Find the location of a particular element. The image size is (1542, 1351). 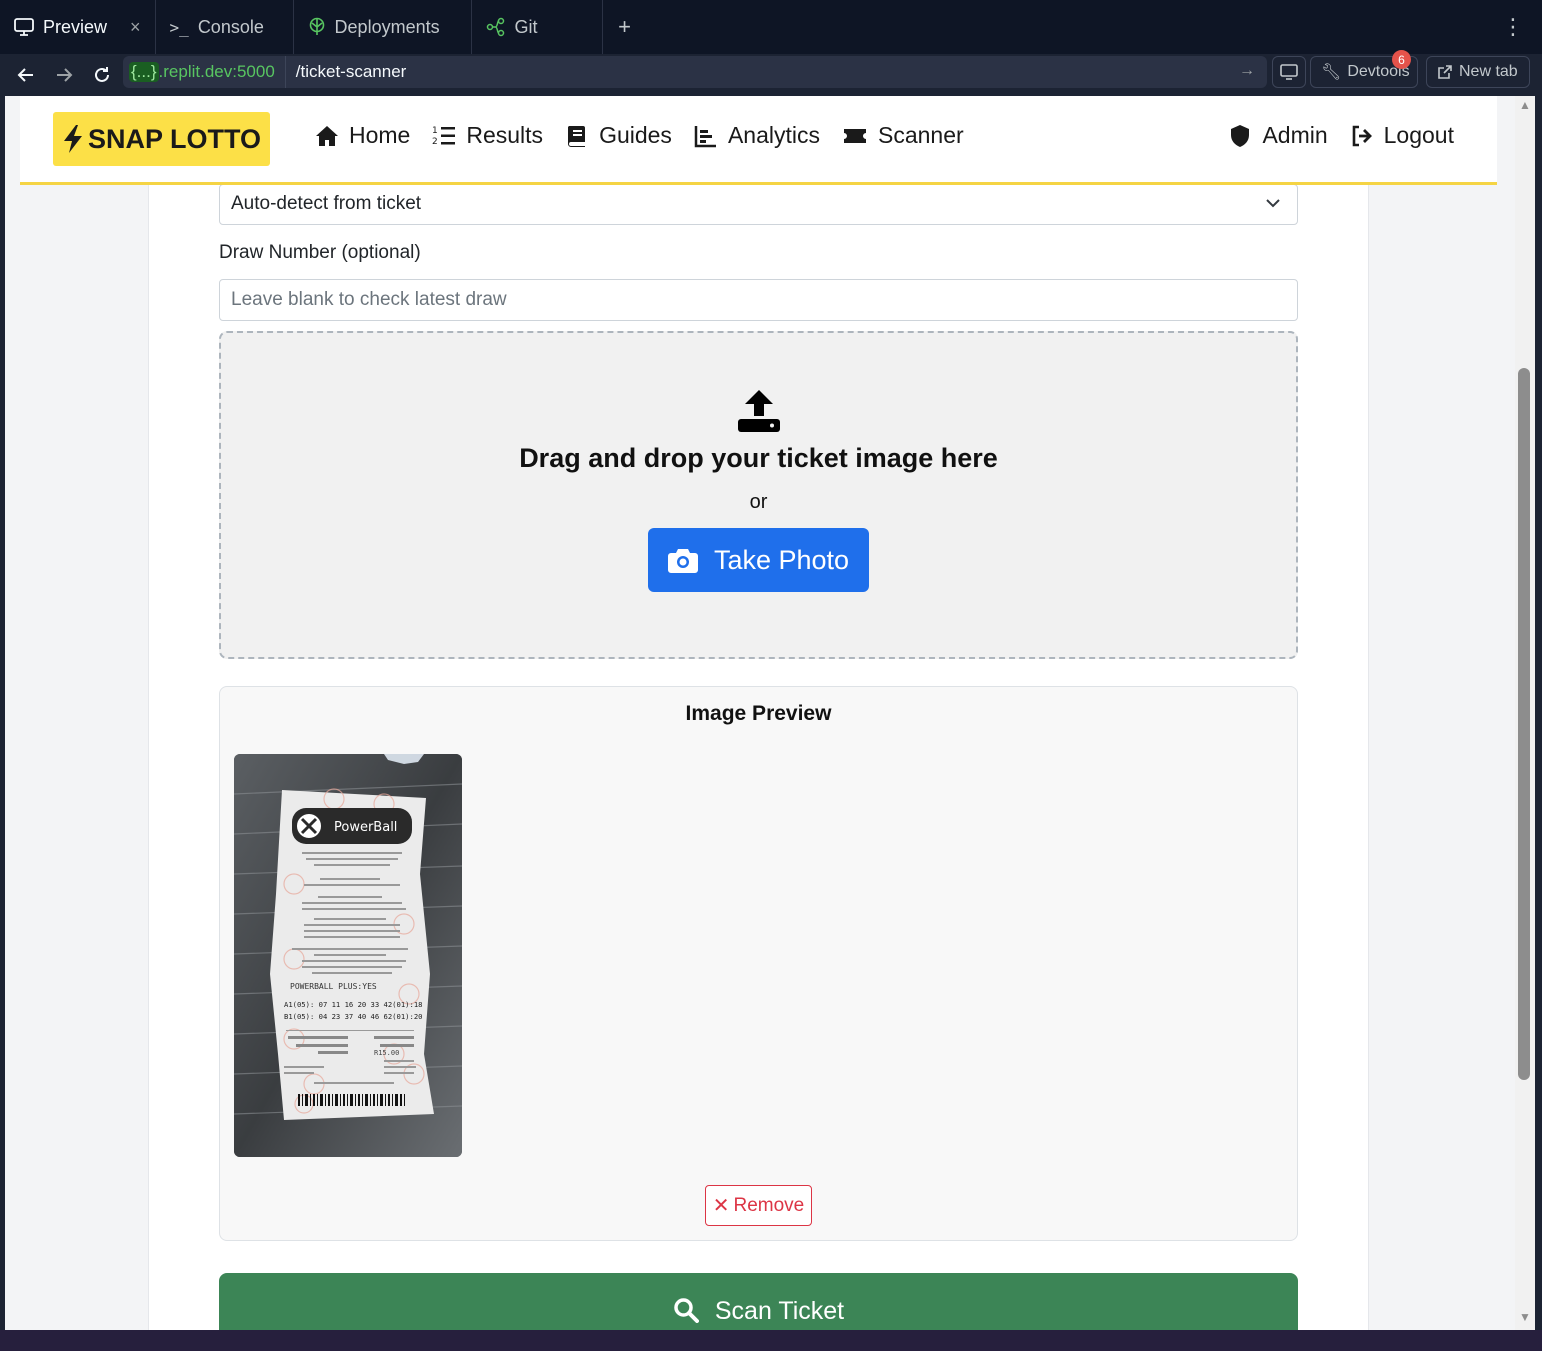

numbered-list-icon: 12 is located at coordinates (444, 136).